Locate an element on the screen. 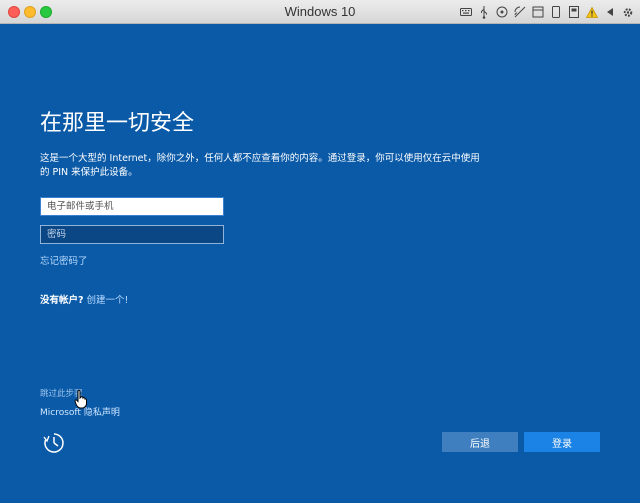 The image size is (640, 503). create-account-link: 创建一个! is located at coordinates (108, 300).